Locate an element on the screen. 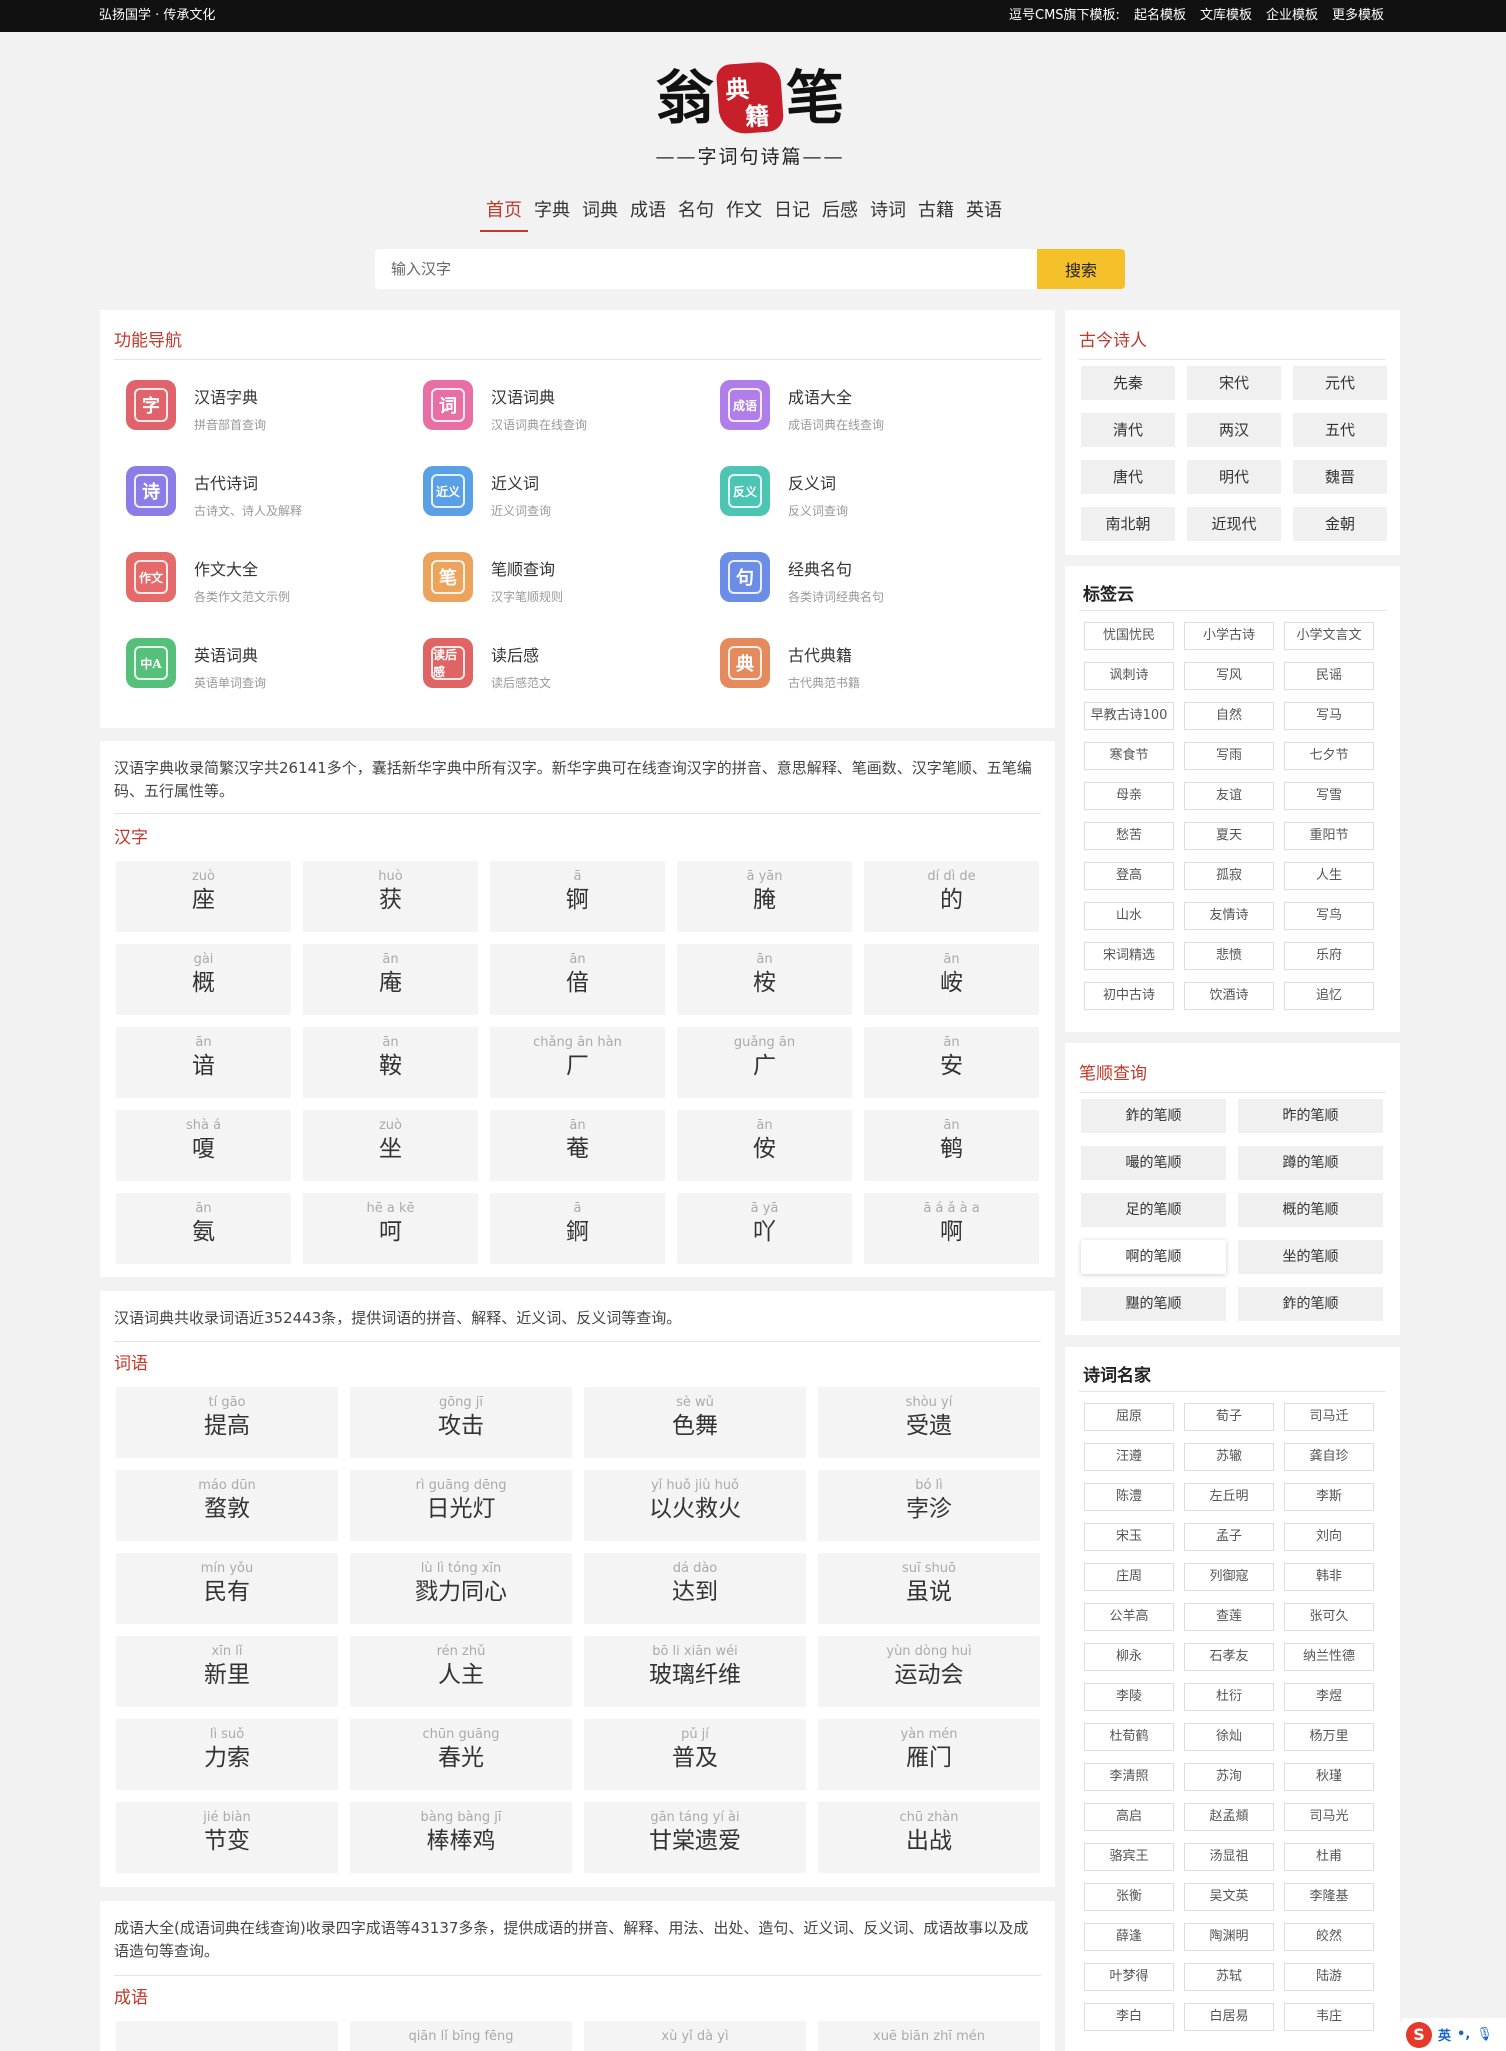 This screenshot has height=2051, width=1506. chengyu-entry: xù yǐ dà yì is located at coordinates (695, 2036).